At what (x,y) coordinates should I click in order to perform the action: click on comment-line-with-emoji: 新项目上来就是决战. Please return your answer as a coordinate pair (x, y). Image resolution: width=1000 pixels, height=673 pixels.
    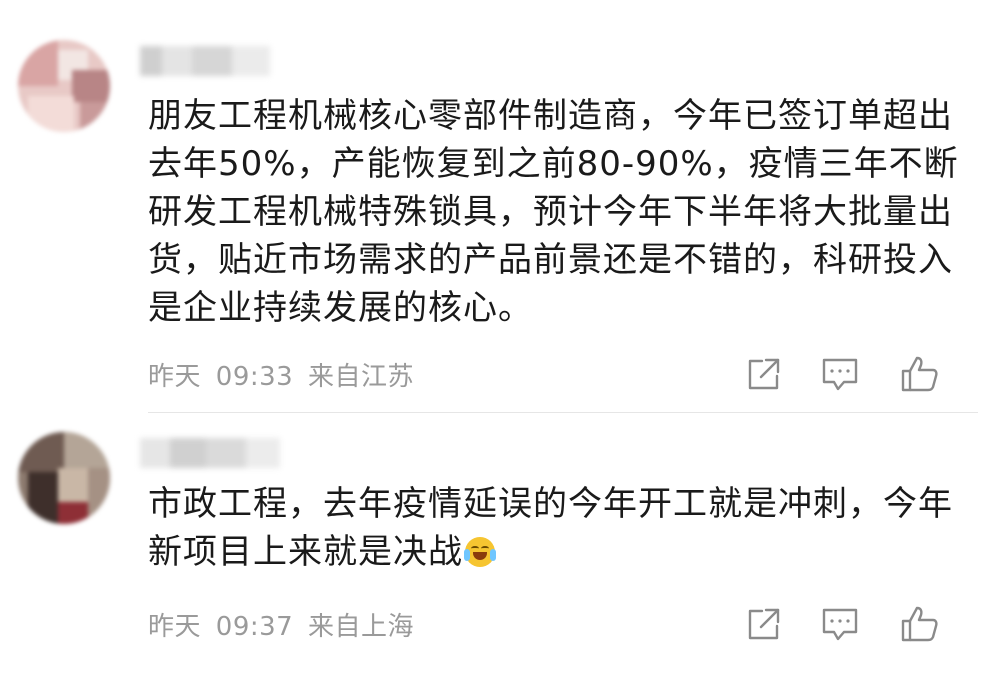
    Looking at the image, I should click on (548, 552).